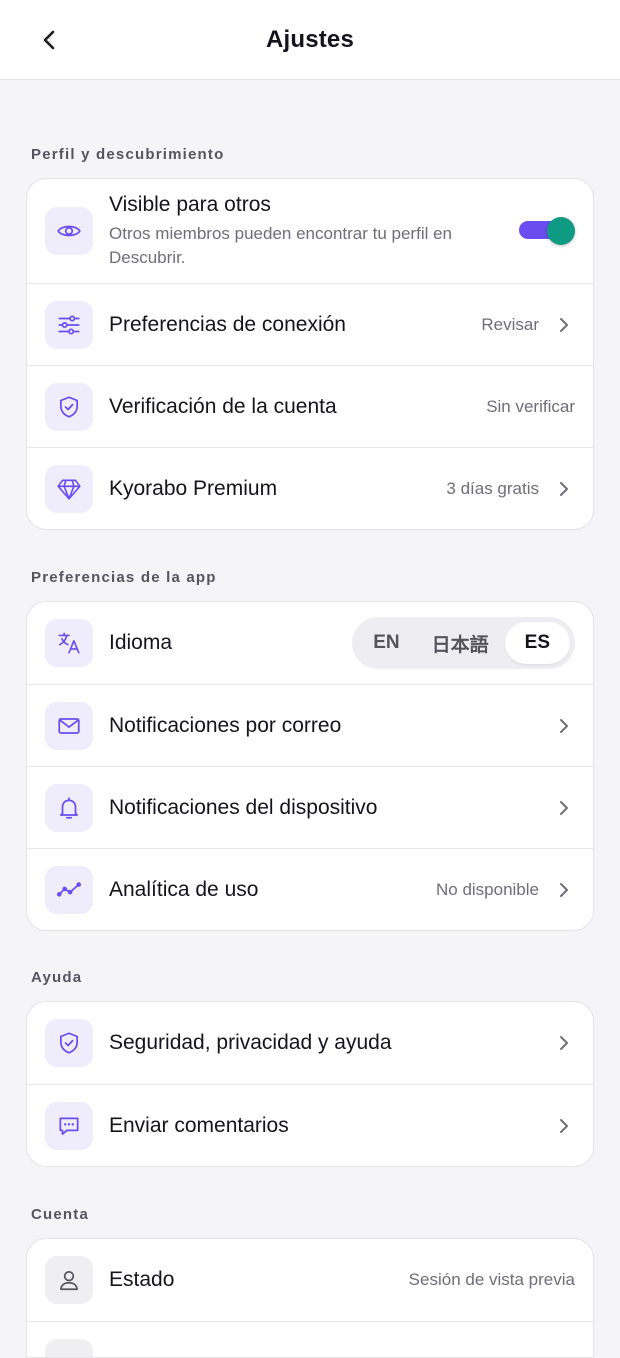  Describe the element at coordinates (530, 407) in the screenshot. I see `row-value: Sin verificar` at that location.